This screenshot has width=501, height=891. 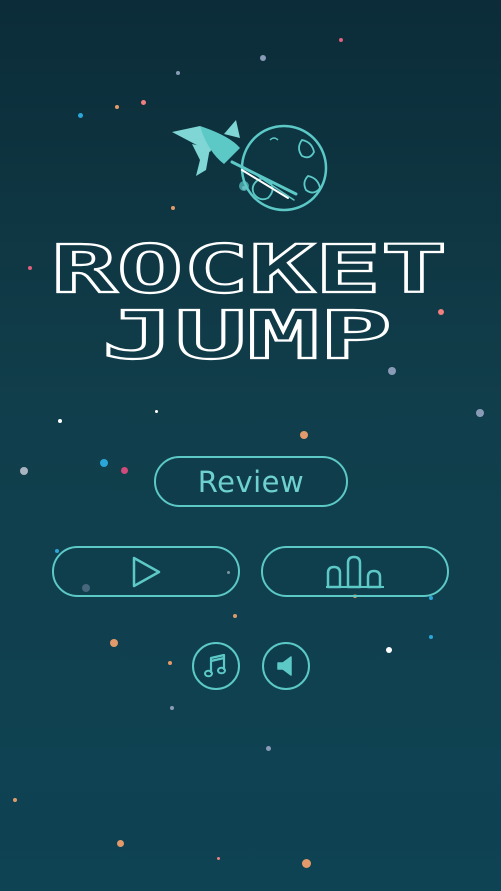 I want to click on game-title: ROCKET JUMP, so click(x=249, y=302).